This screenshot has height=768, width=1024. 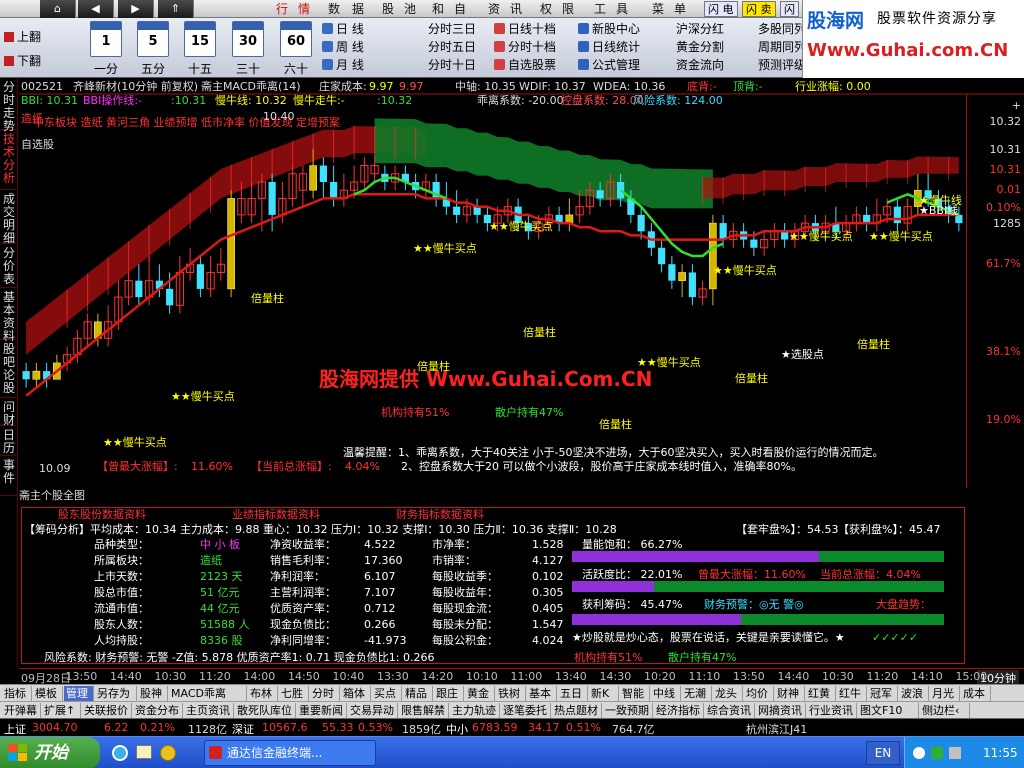 What do you see at coordinates (388, 9) in the screenshot?
I see `menu-item-4: 股` at bounding box center [388, 9].